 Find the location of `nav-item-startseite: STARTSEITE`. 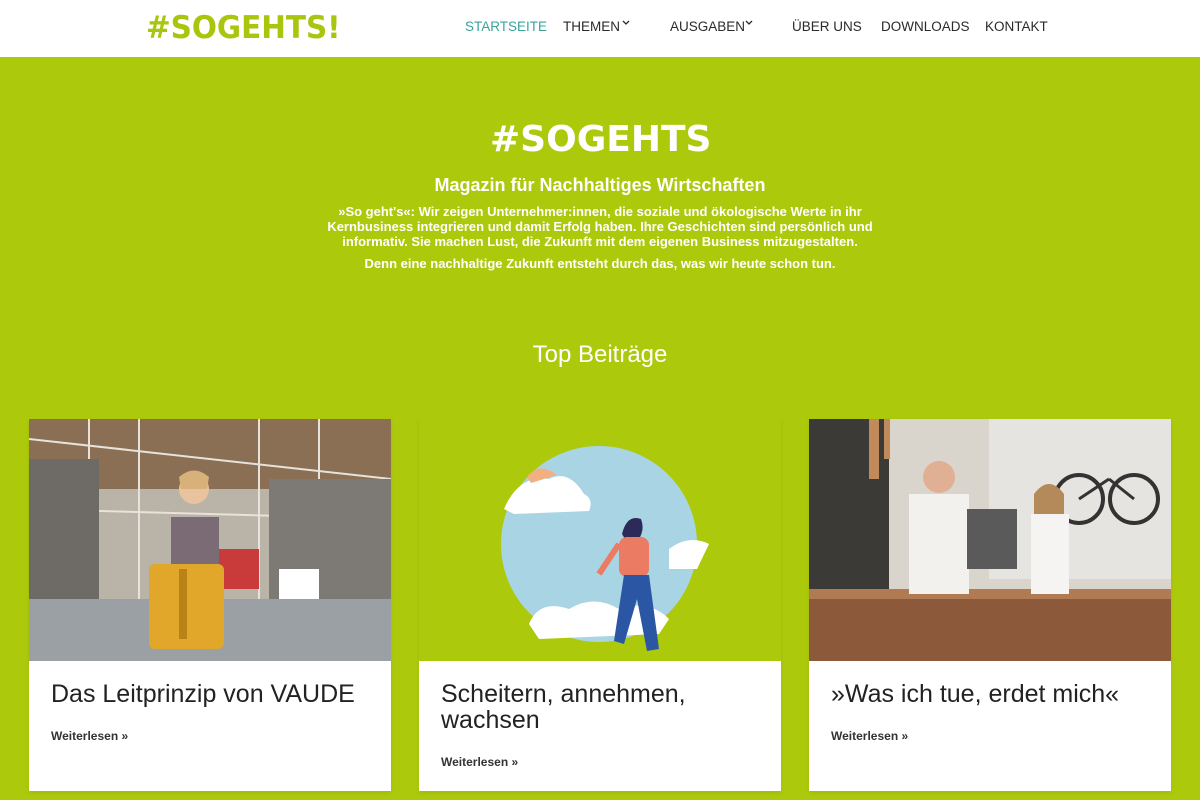

nav-item-startseite: STARTSEITE is located at coordinates (506, 27).